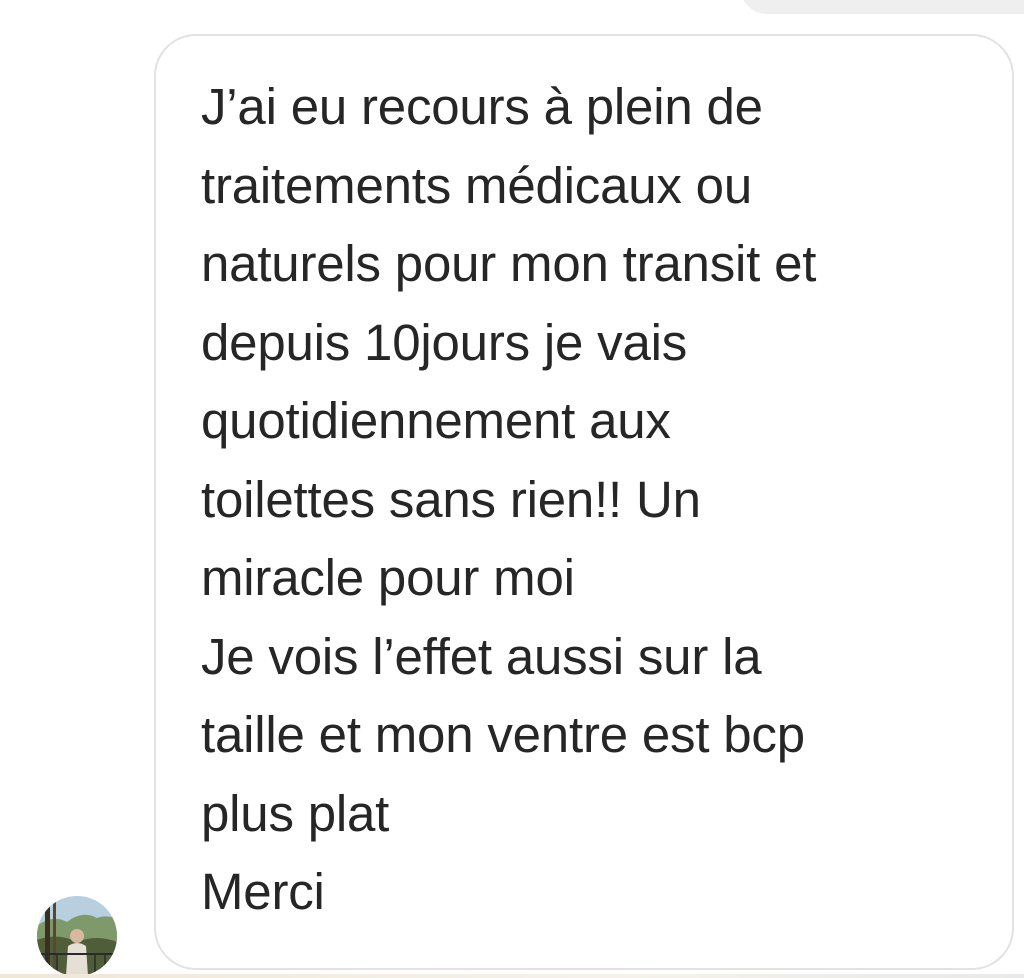 Image resolution: width=1024 pixels, height=978 pixels. What do you see at coordinates (482, 106) in the screenshot?
I see `message-line: J’ai eu recours à plein de` at bounding box center [482, 106].